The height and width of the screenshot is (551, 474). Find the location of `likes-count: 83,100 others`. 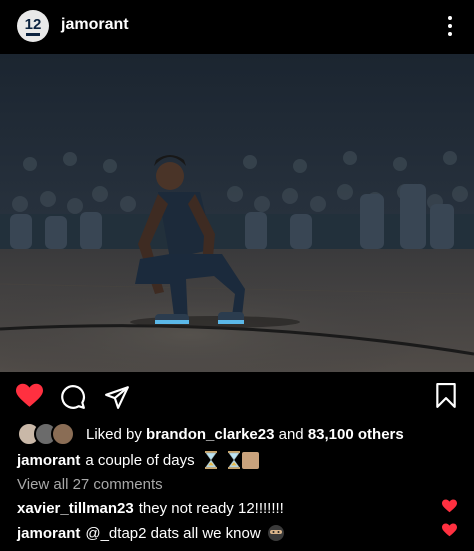

likes-count: 83,100 others is located at coordinates (356, 434).